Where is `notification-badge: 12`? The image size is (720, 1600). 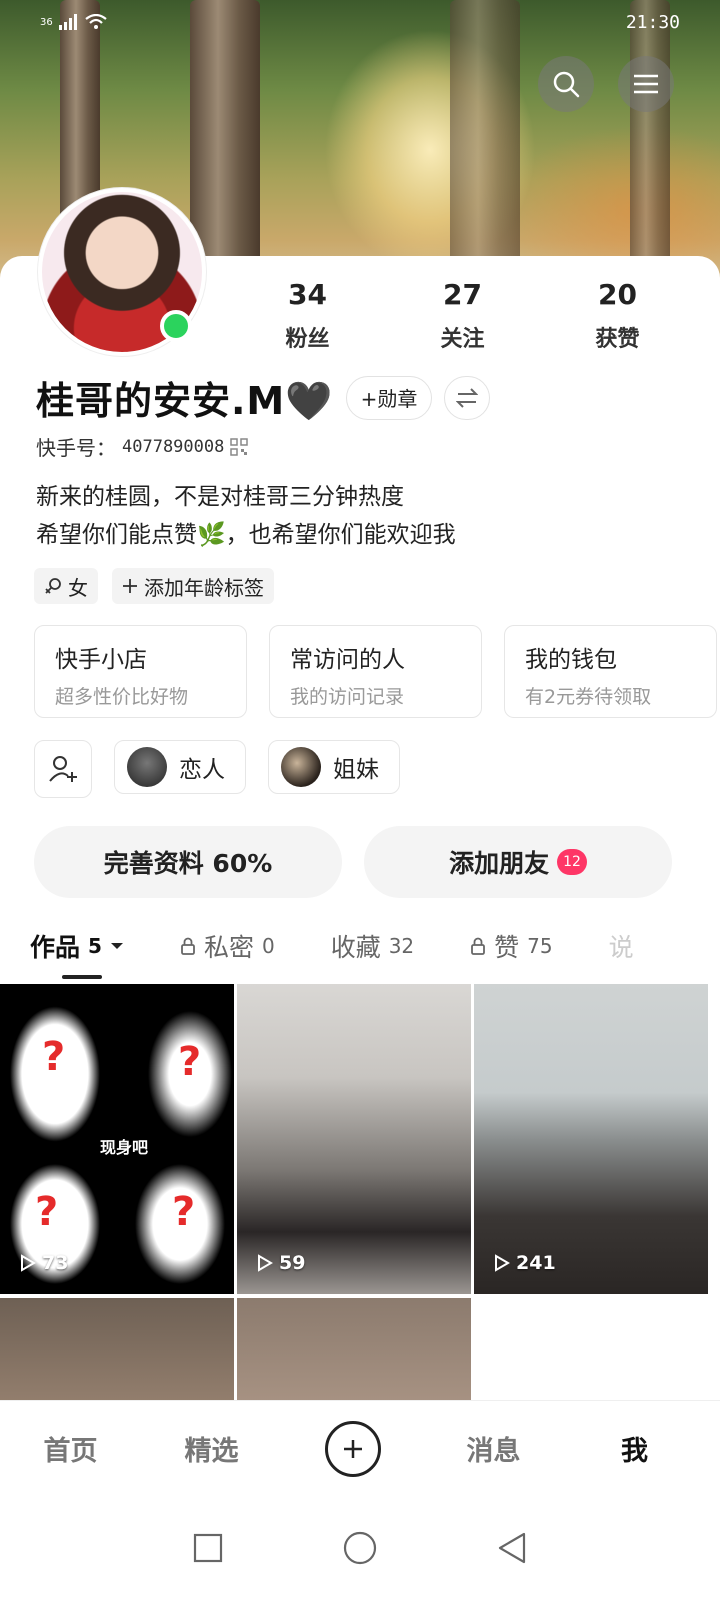 notification-badge: 12 is located at coordinates (572, 862).